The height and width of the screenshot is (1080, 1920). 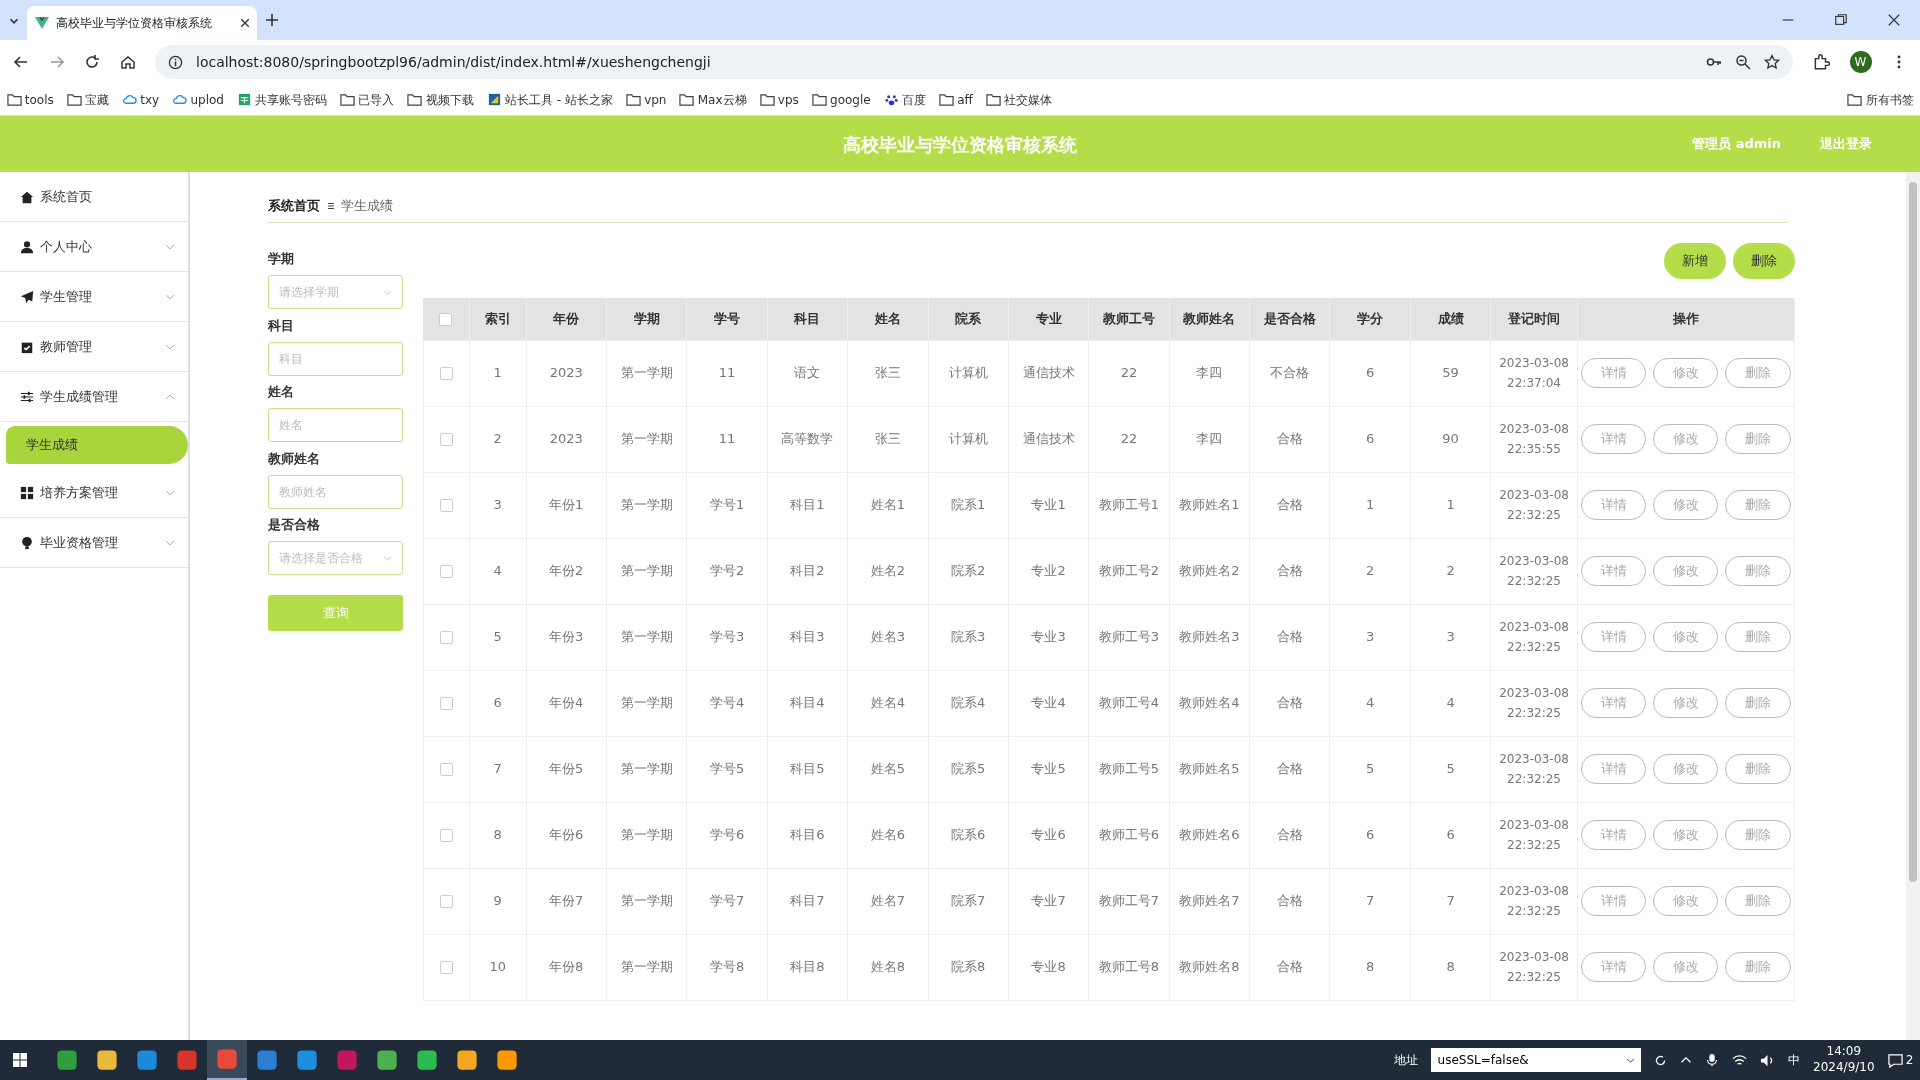 I want to click on star-icon, so click(x=1771, y=62).